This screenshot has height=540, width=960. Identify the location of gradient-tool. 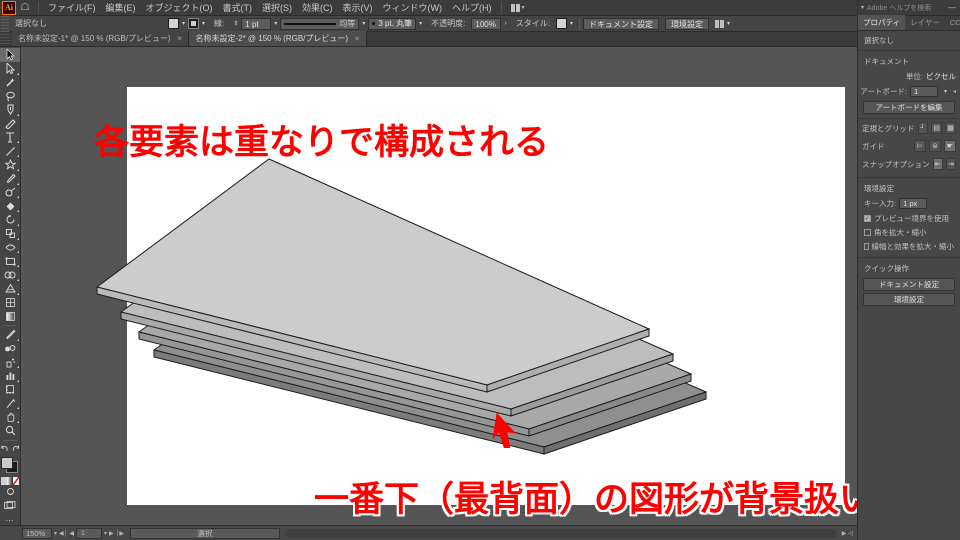
(10, 316).